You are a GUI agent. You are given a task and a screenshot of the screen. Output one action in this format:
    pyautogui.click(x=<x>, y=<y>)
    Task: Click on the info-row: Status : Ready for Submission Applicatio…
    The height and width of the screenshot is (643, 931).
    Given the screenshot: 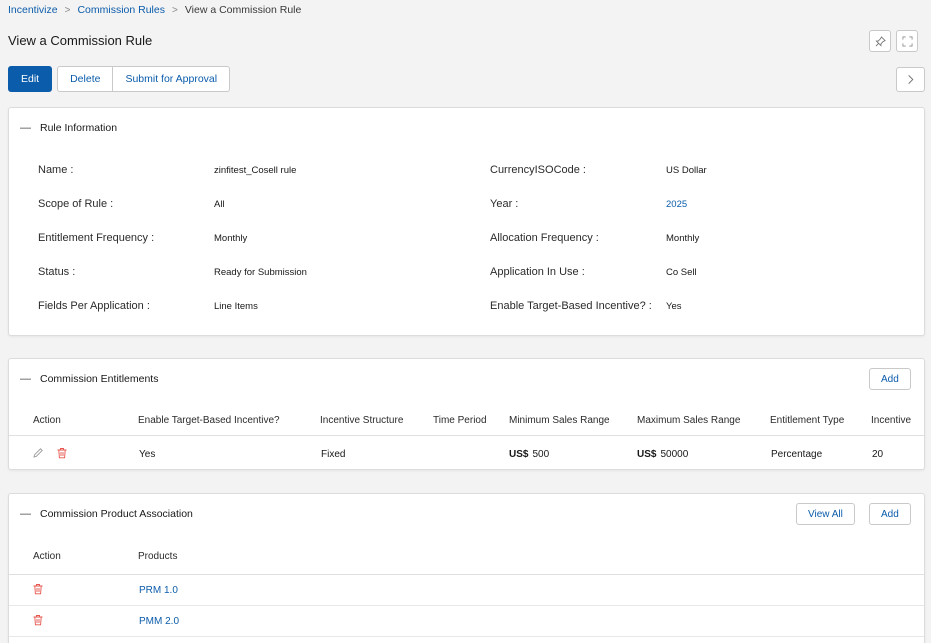 What is the action you would take?
    pyautogui.click(x=466, y=276)
    